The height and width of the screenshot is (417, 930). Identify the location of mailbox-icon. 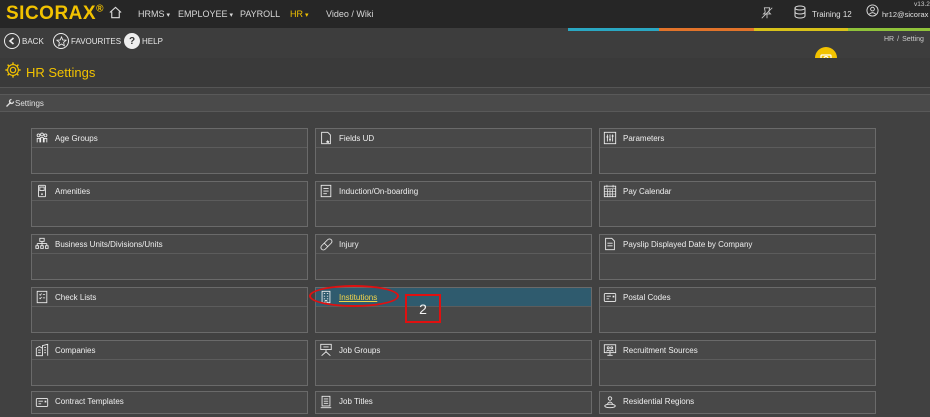
(610, 297).